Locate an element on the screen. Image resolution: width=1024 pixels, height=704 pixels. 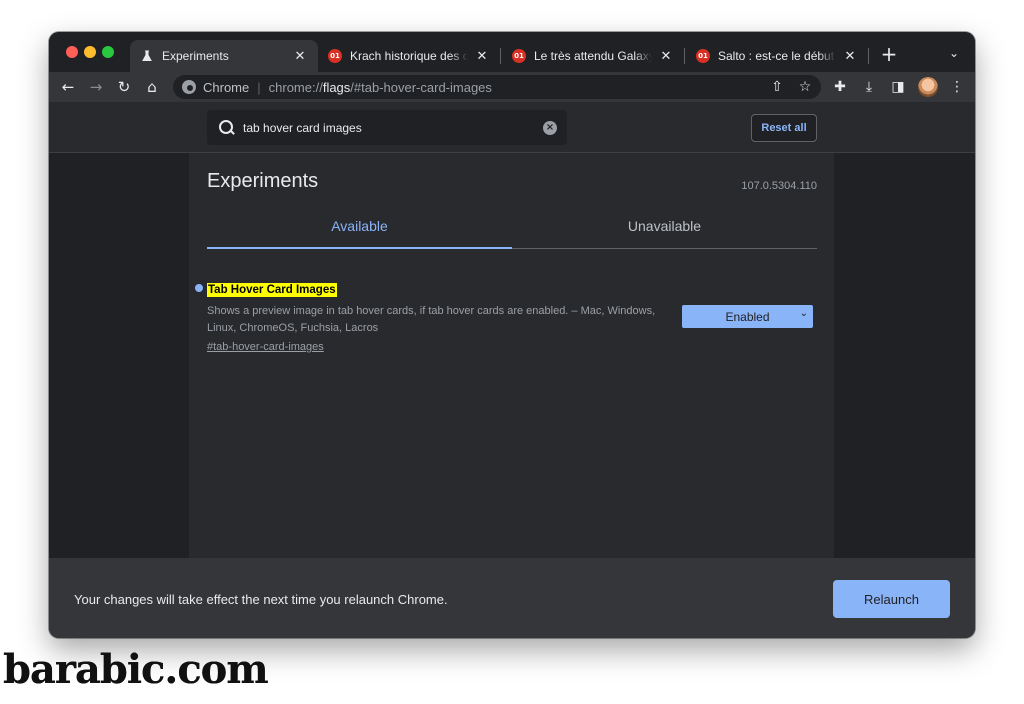
tab-title: Salto : est-ce le début de is located at coordinates (777, 56).